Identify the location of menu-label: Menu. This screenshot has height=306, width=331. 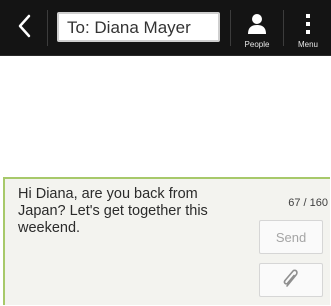
(307, 44).